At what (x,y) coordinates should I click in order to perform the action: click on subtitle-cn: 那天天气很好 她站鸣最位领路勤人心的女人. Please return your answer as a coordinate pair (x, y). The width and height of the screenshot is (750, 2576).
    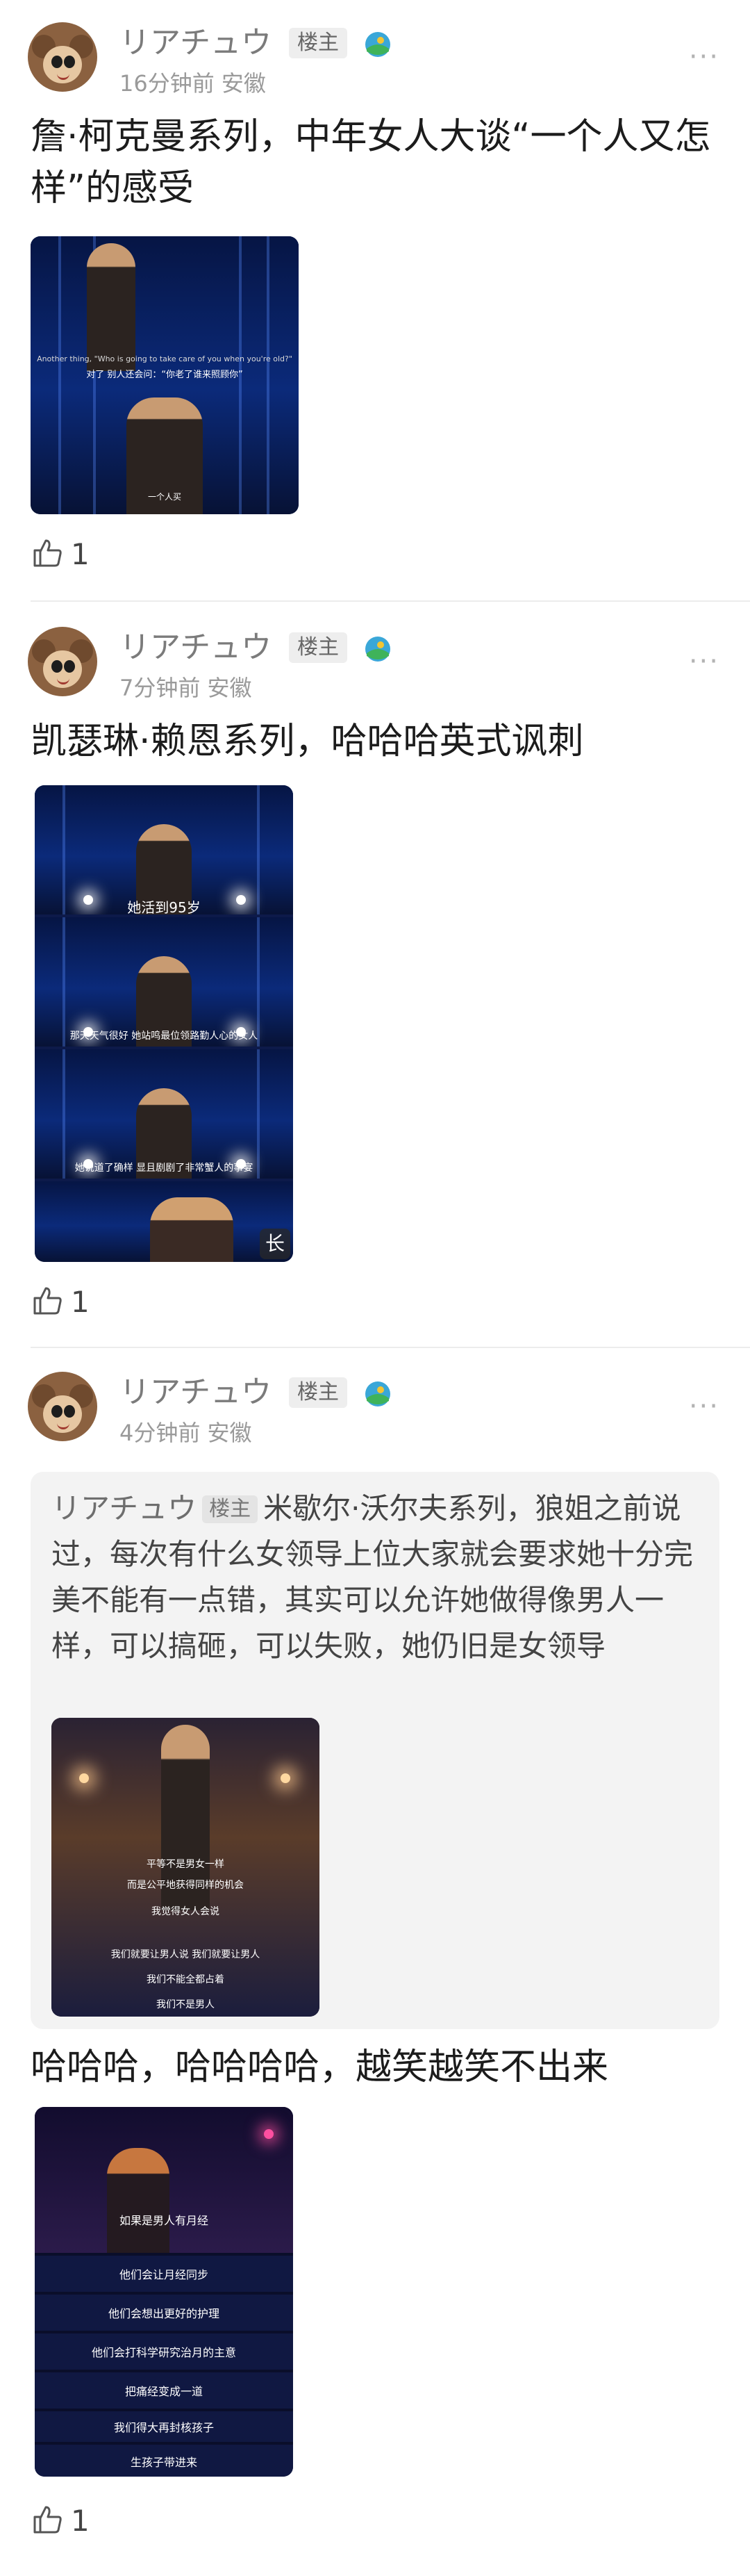
    Looking at the image, I should click on (163, 1036).